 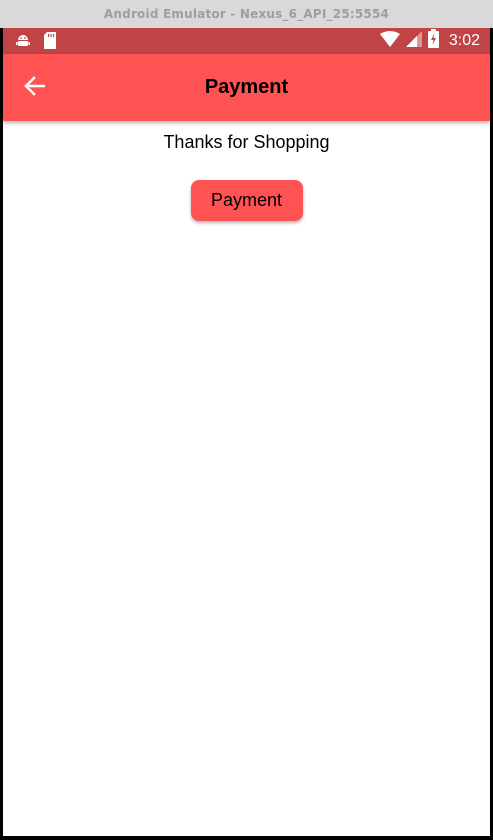 What do you see at coordinates (246, 200) in the screenshot?
I see `payment-button: Payment` at bounding box center [246, 200].